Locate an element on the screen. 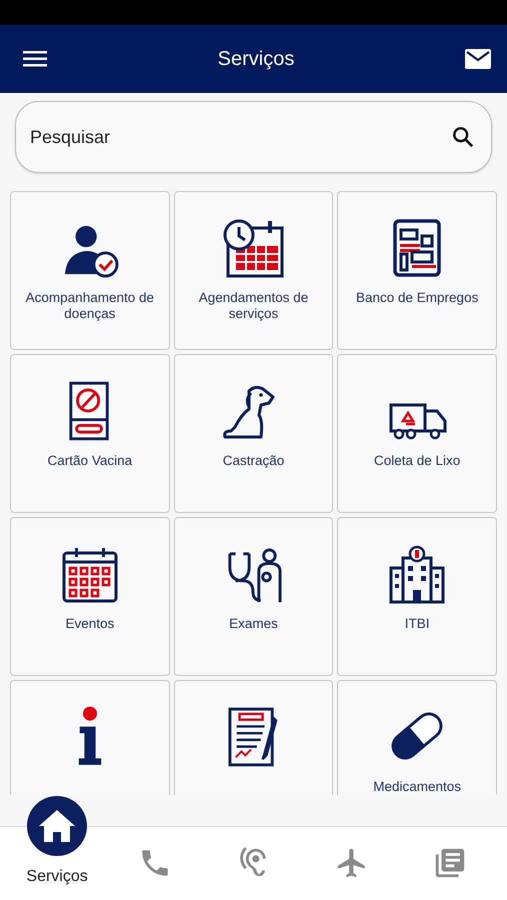 This screenshot has height=900, width=507. service-label: Acompanhamento de doenças is located at coordinates (89, 306).